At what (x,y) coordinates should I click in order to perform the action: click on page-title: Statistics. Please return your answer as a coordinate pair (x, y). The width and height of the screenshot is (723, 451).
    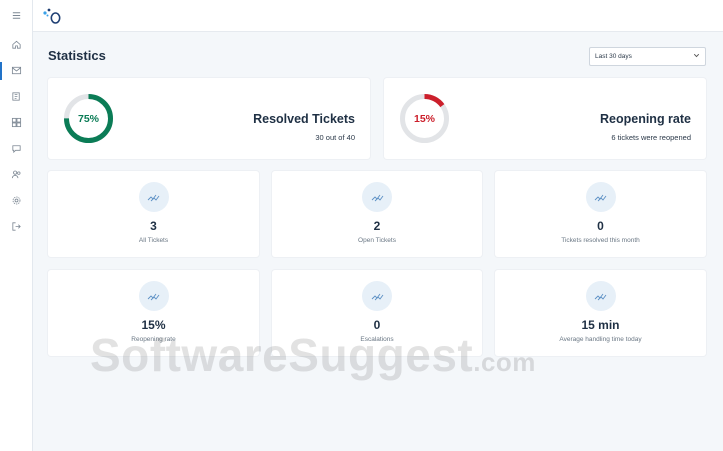
    Looking at the image, I should click on (77, 55).